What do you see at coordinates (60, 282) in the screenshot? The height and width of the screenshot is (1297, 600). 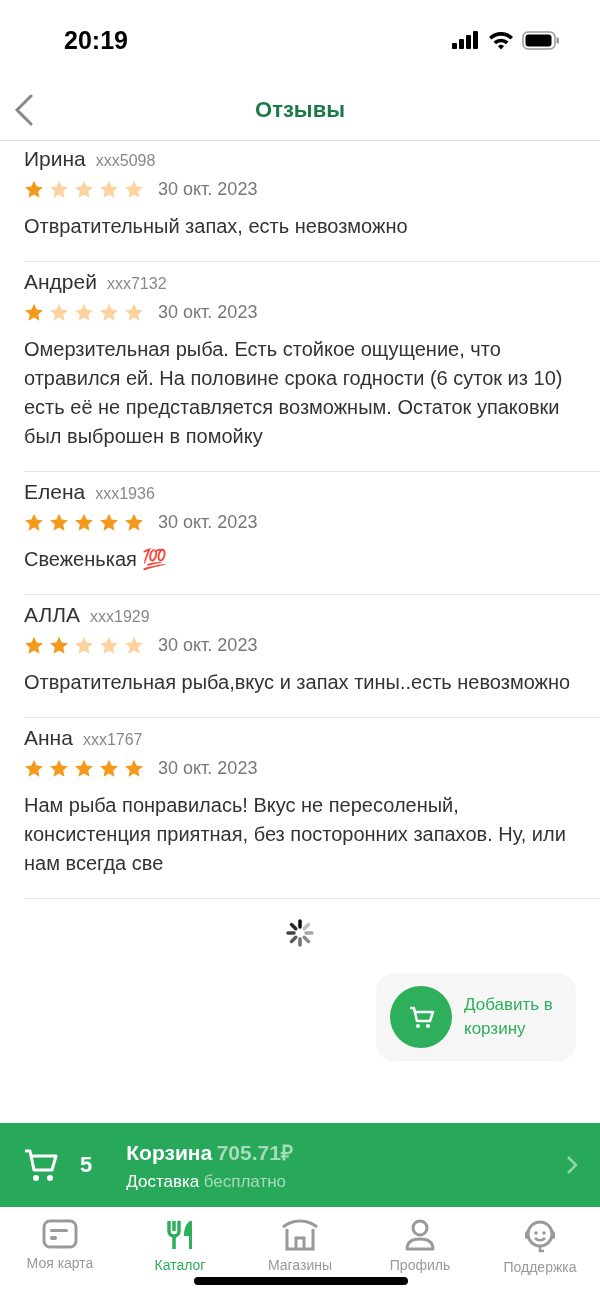 I see `reviewer-name: Андрей` at bounding box center [60, 282].